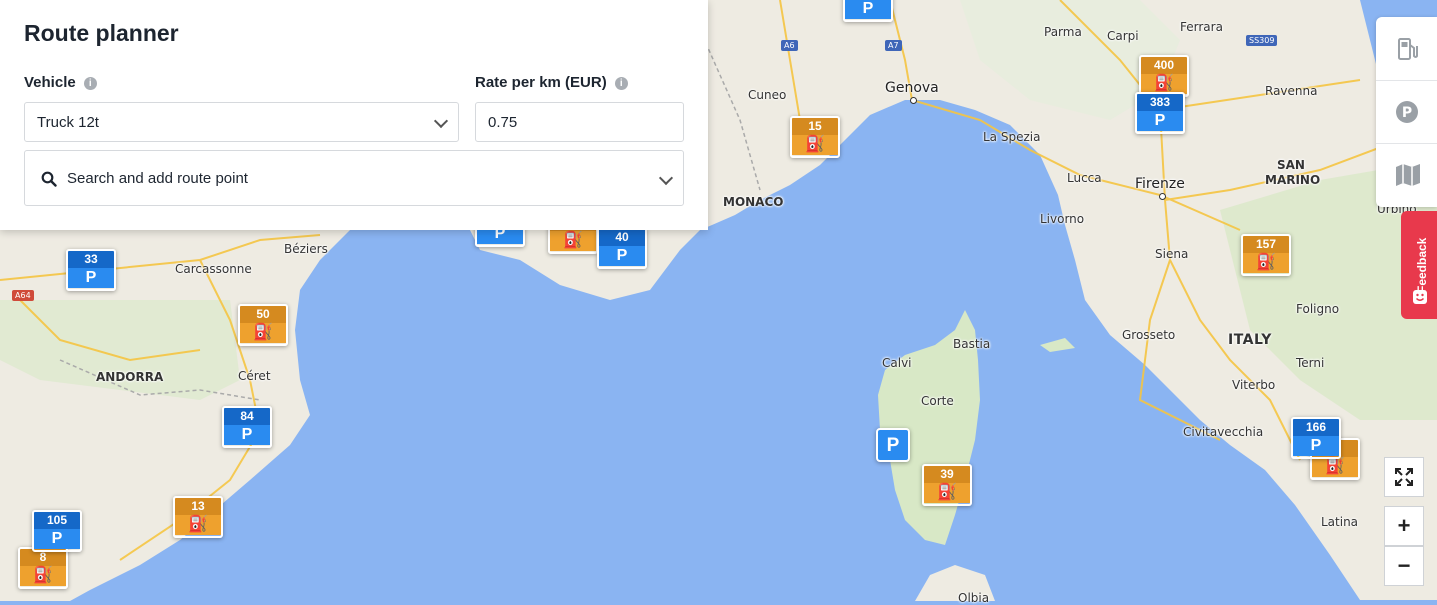 This screenshot has width=1437, height=605. I want to click on fuel-cluster-marker: 8 ⛽, so click(43, 568).